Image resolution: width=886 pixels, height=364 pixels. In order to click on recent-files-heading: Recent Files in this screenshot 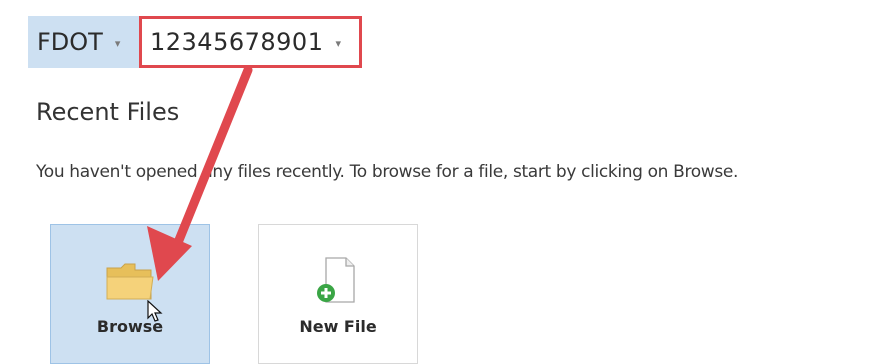, I will do `click(108, 112)`.